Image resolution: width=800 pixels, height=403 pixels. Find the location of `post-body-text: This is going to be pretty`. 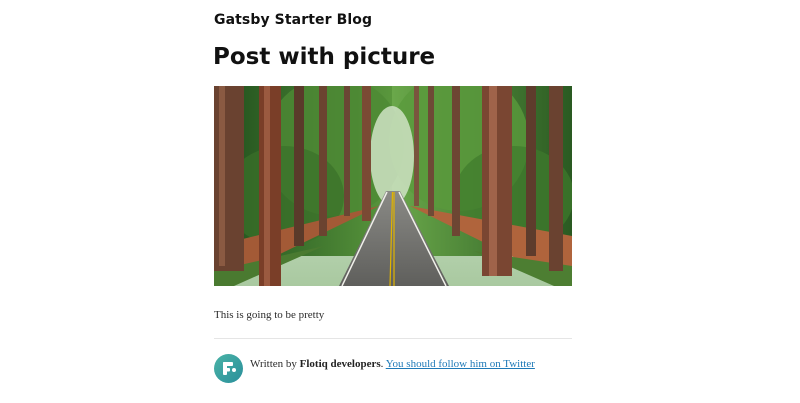

post-body-text: This is going to be pretty is located at coordinates (269, 315).